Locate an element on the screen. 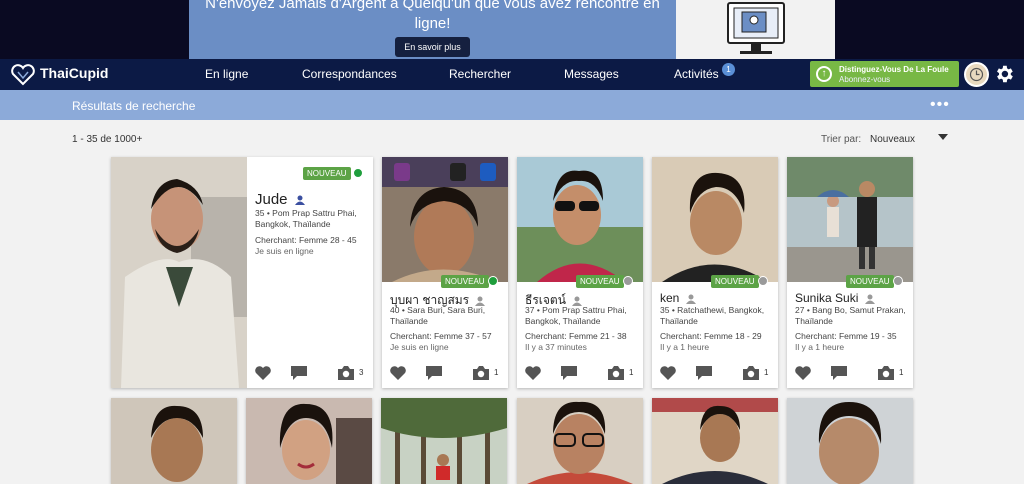  profile-name-text: Sunika Suki is located at coordinates (827, 298).